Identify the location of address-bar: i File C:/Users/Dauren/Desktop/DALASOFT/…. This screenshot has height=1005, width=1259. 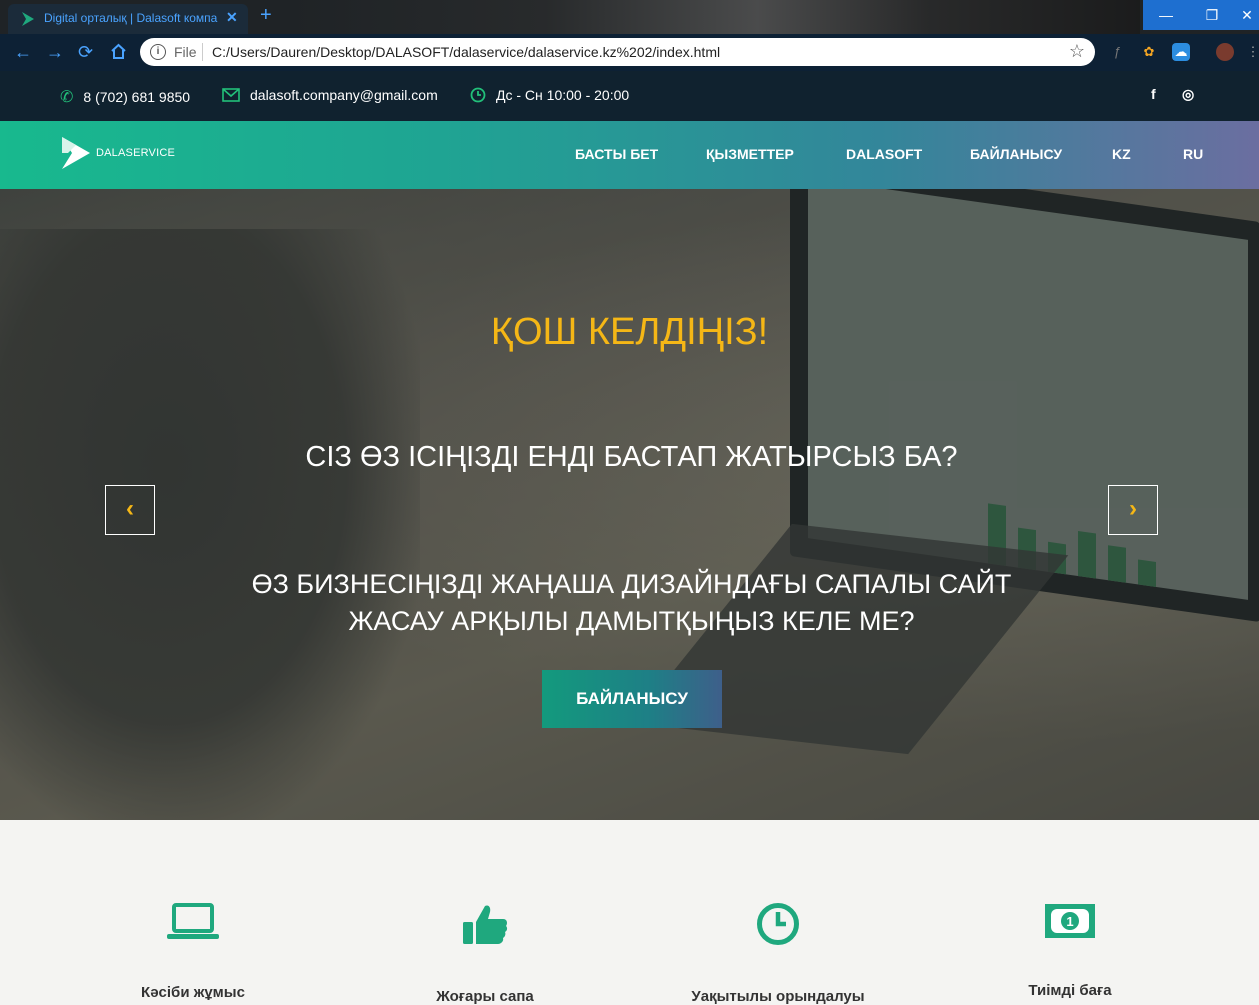
(617, 52).